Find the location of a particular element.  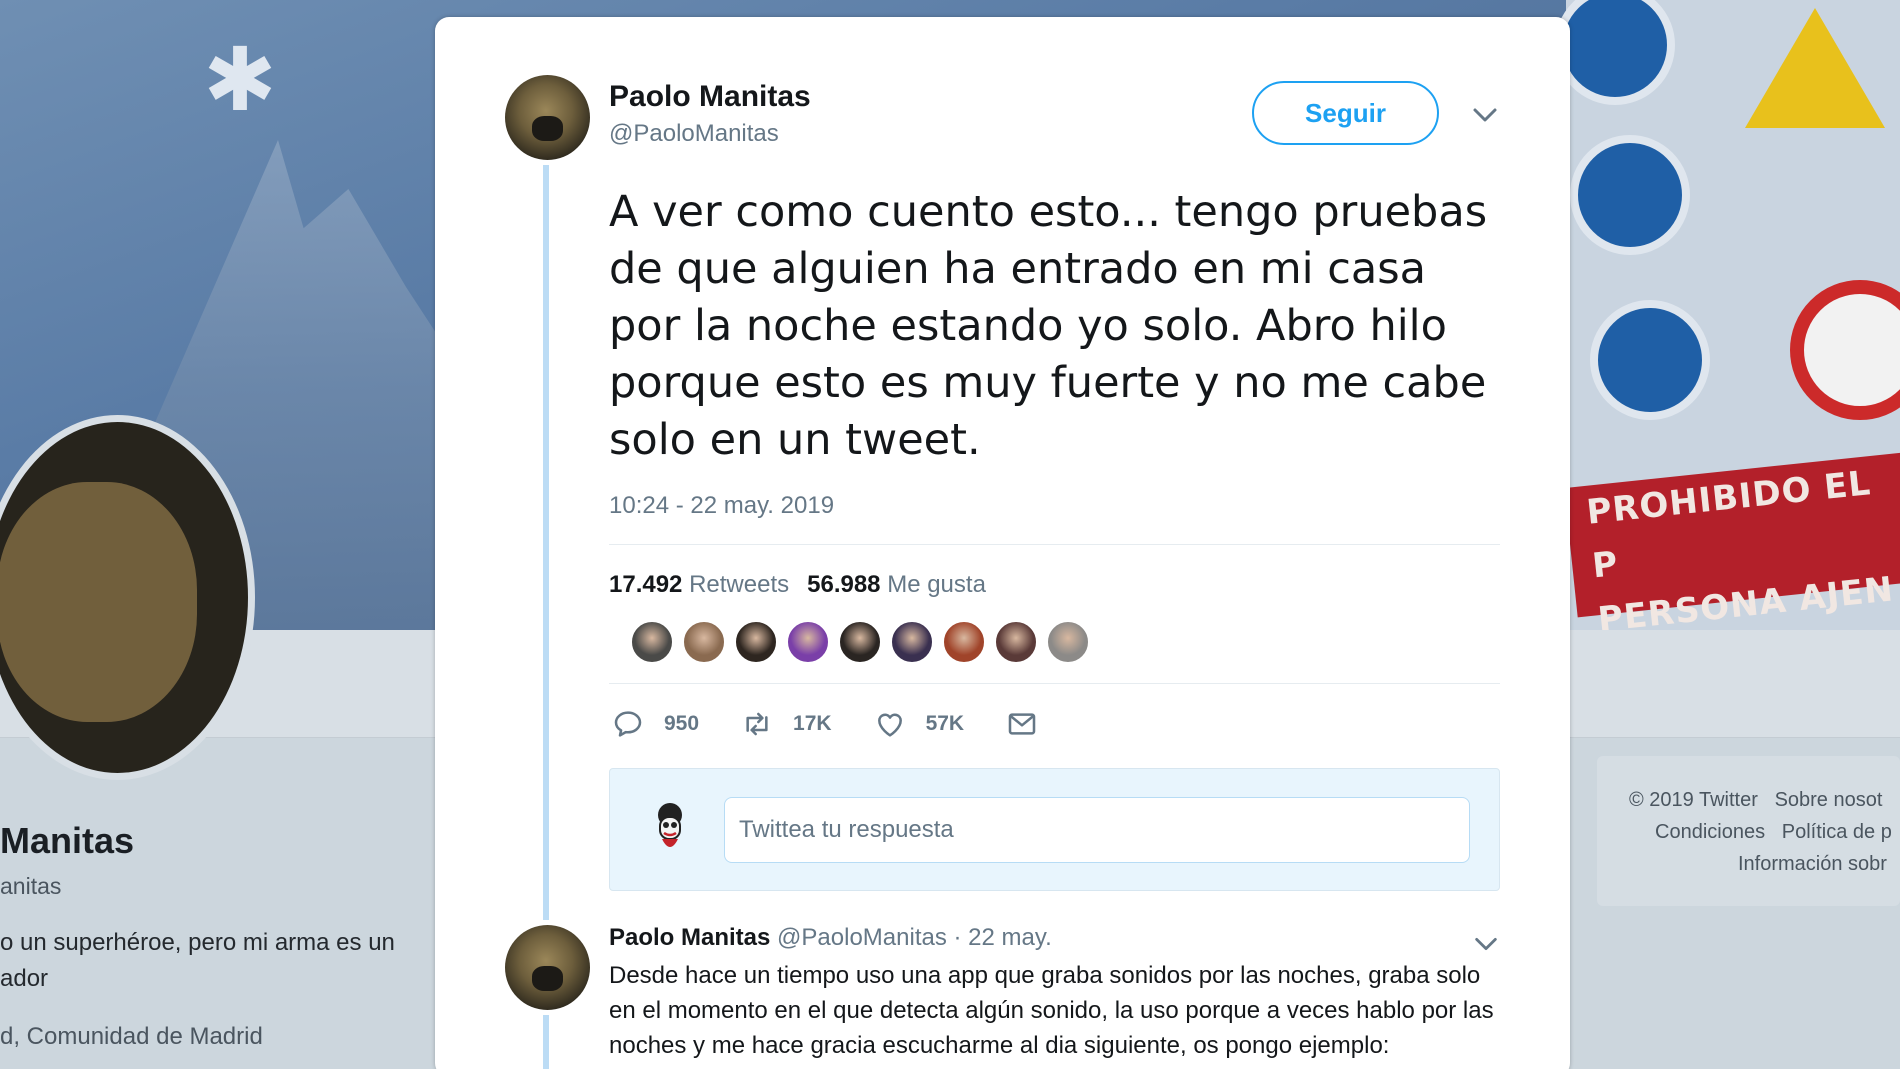

footer-line-1: © 2019 Twitter Sobre nosot is located at coordinates (1755, 800).